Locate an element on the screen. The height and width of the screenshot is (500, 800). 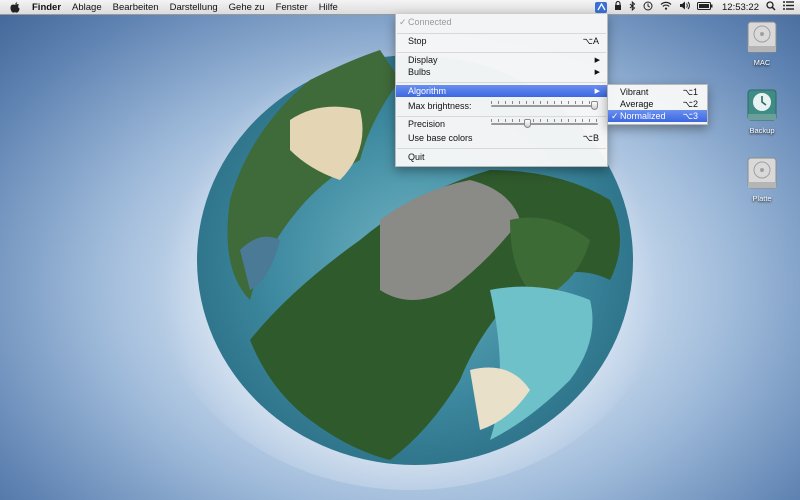
wifi-icon is located at coordinates (666, 7).